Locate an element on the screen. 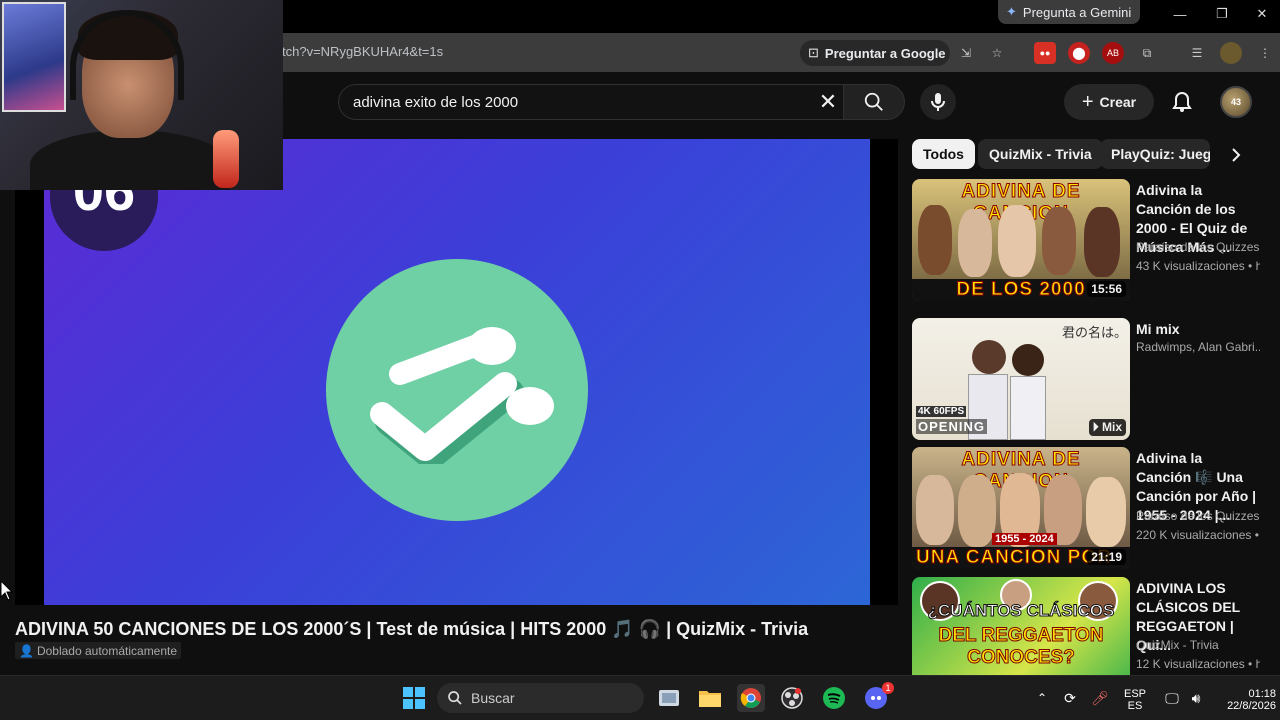 Image resolution: width=1280 pixels, height=720 pixels. duration-badge: 21:19 is located at coordinates (1106, 557).